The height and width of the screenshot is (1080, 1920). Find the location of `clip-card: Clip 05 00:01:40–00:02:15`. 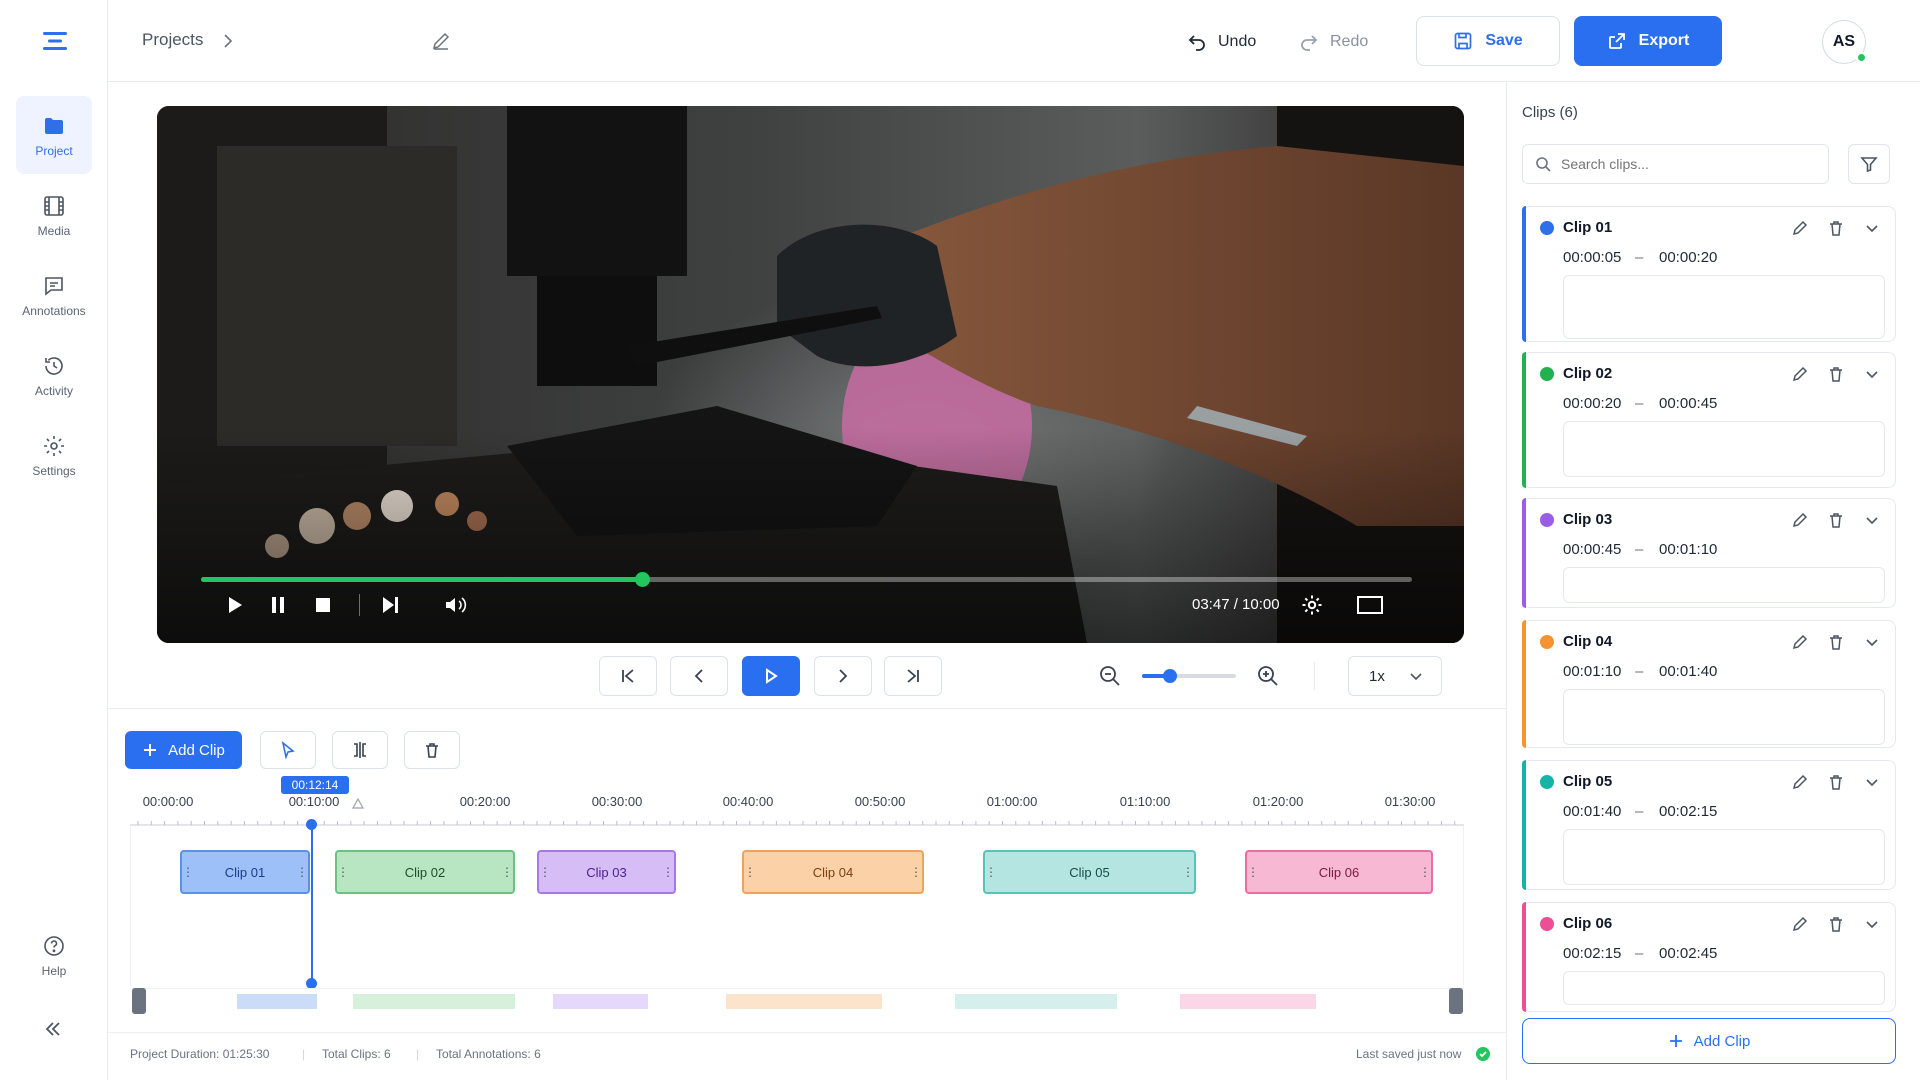

clip-card: Clip 05 00:01:40–00:02:15 is located at coordinates (1709, 825).